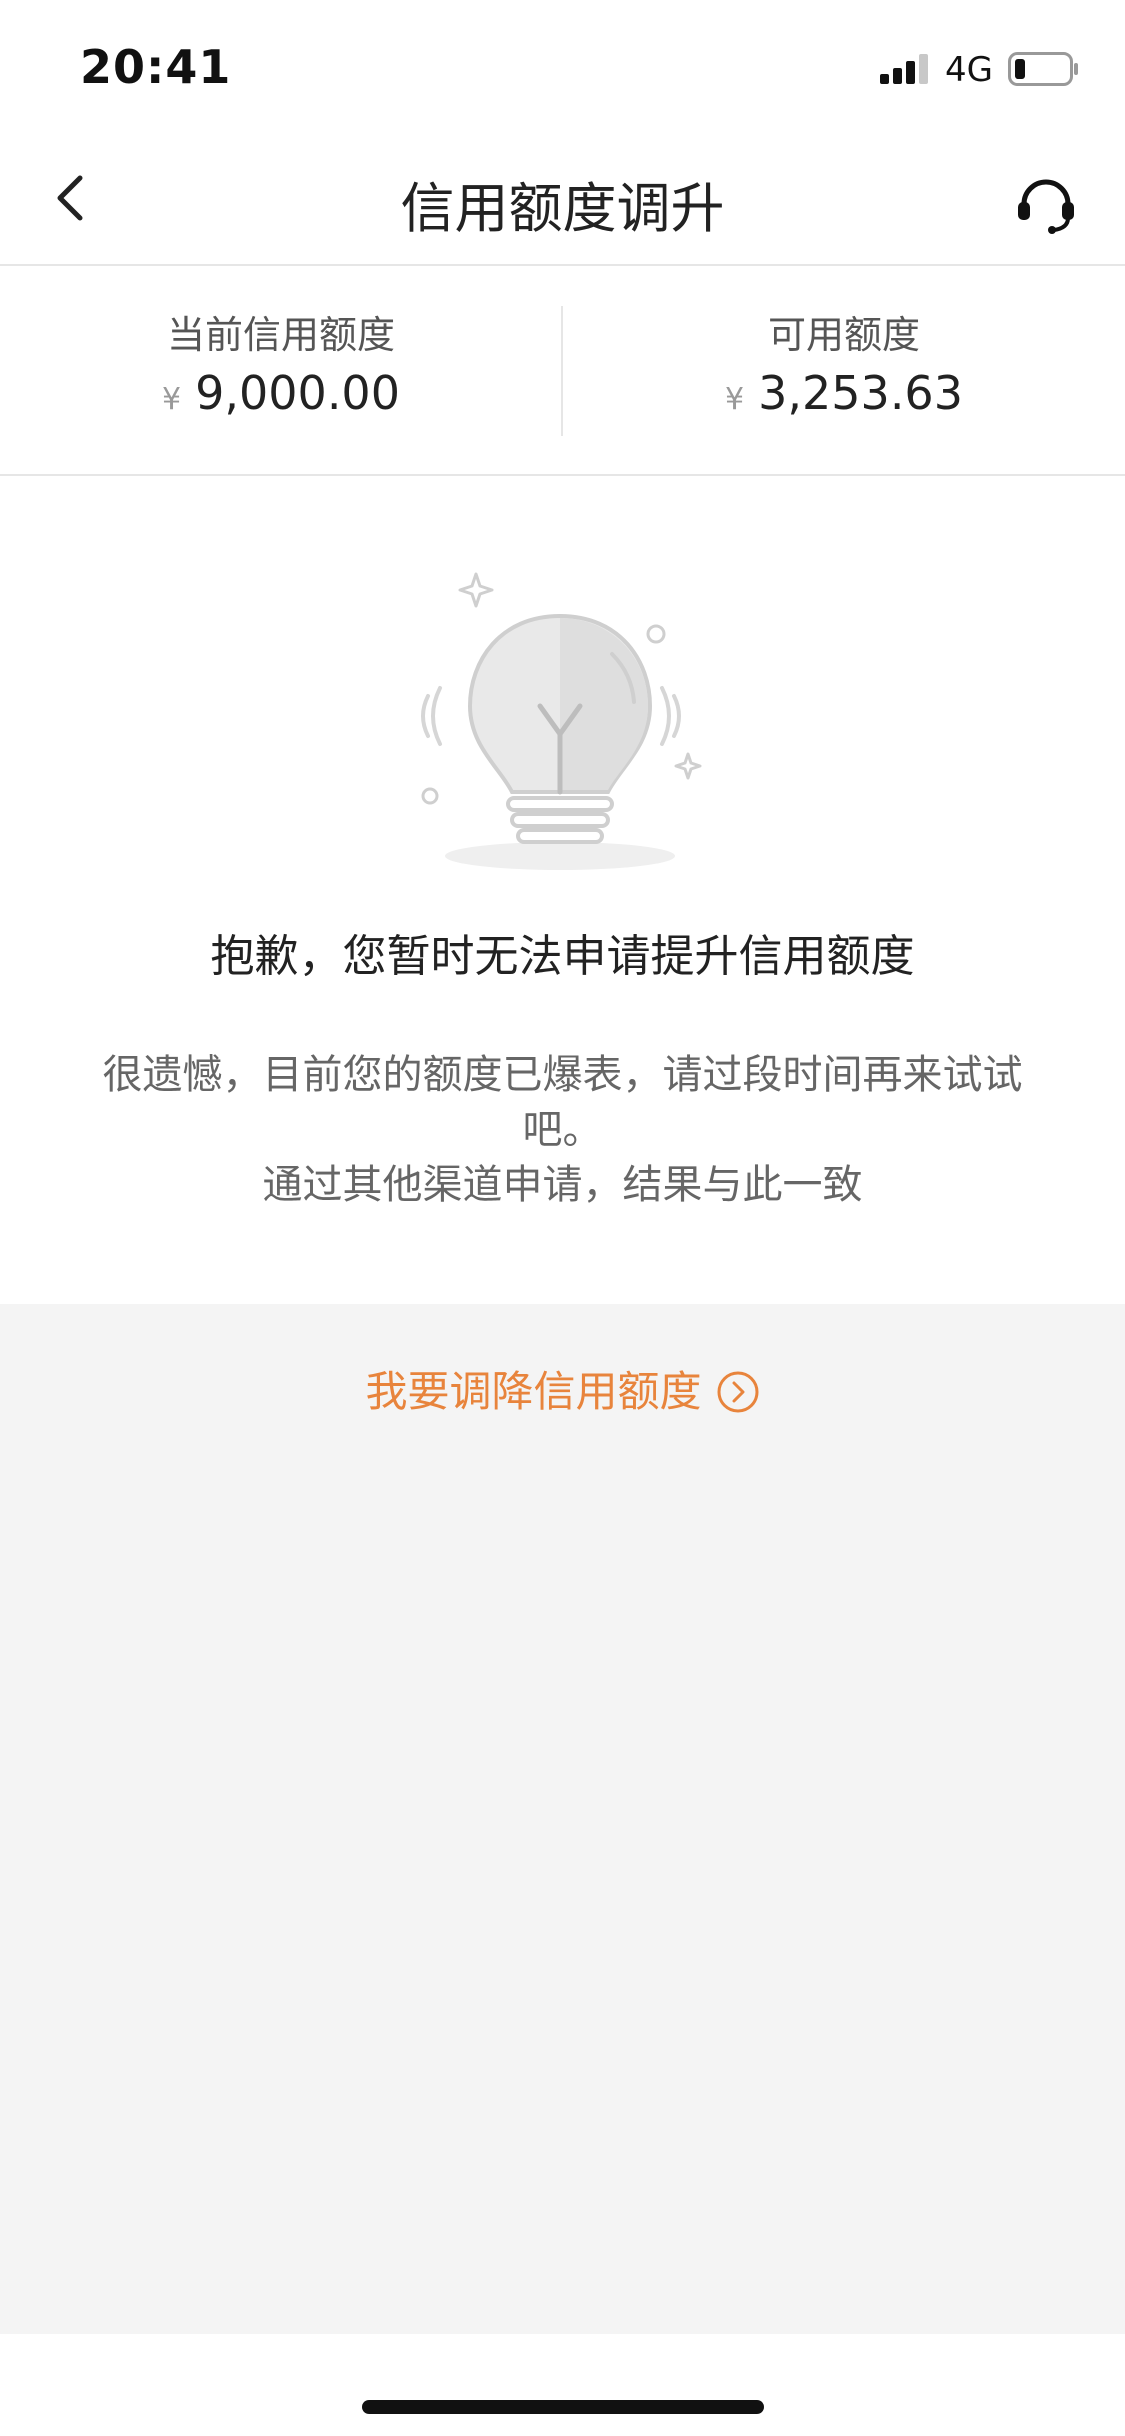 This screenshot has height=2436, width=1125. I want to click on current-credit-label: 当前信用额度, so click(280, 335).